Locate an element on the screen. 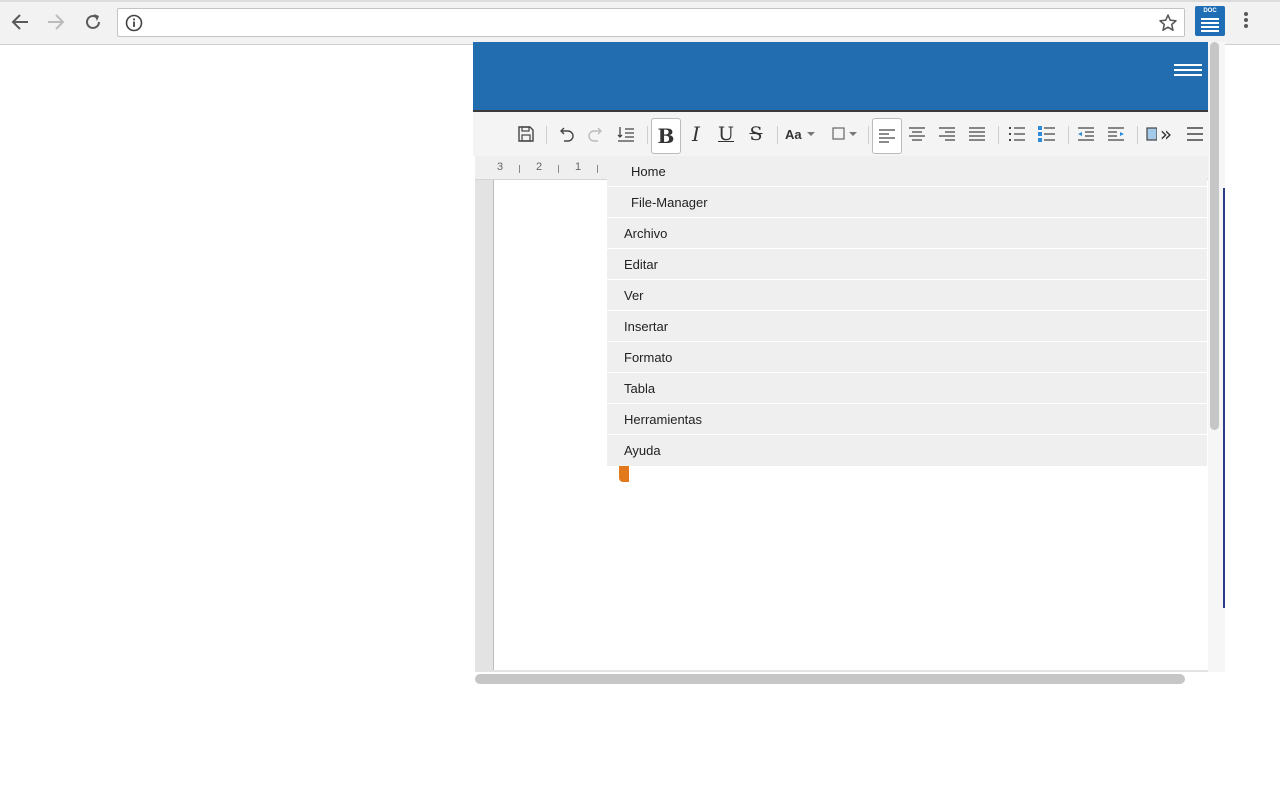  line-spacing-icon is located at coordinates (625, 134).